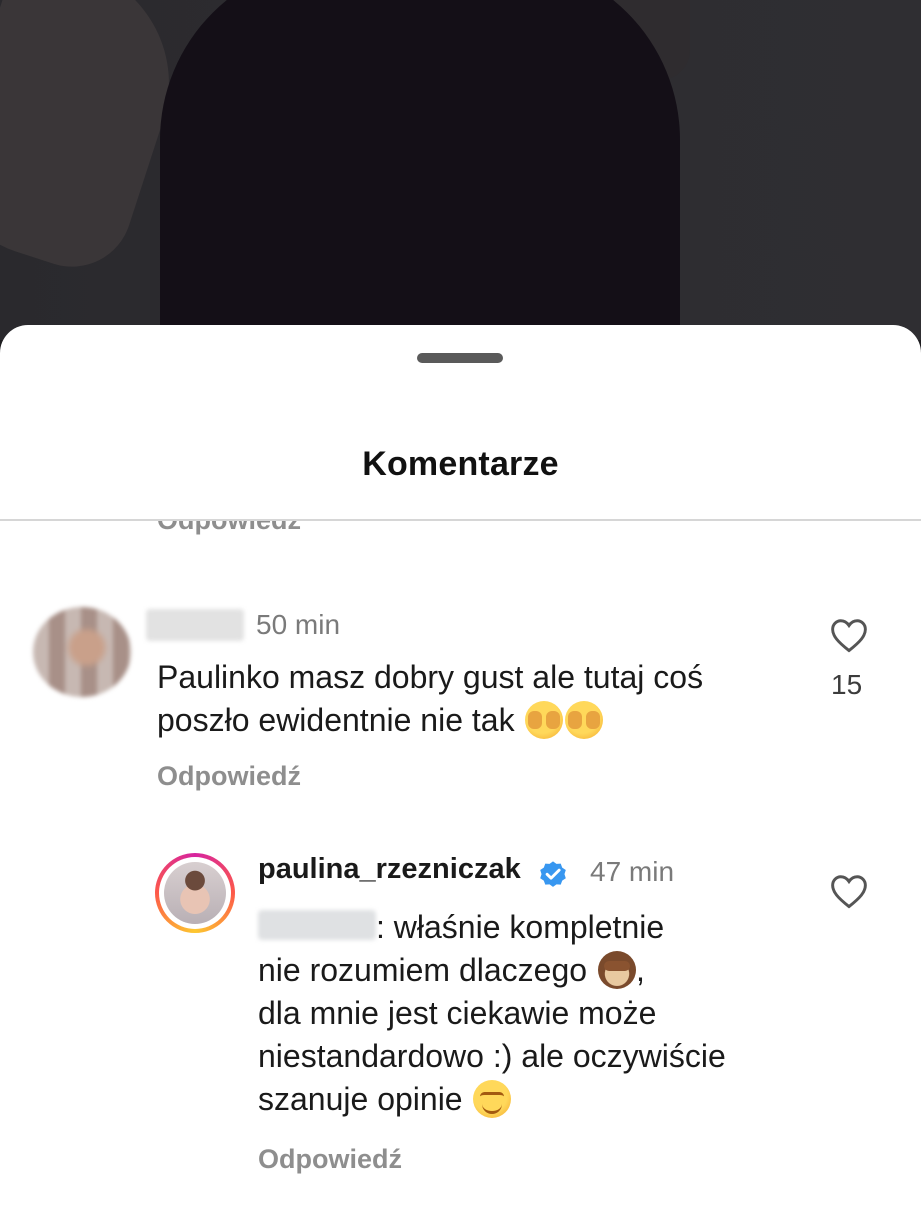  I want to click on comment-text-segment: nie rozumiem dlaczego, so click(423, 970).